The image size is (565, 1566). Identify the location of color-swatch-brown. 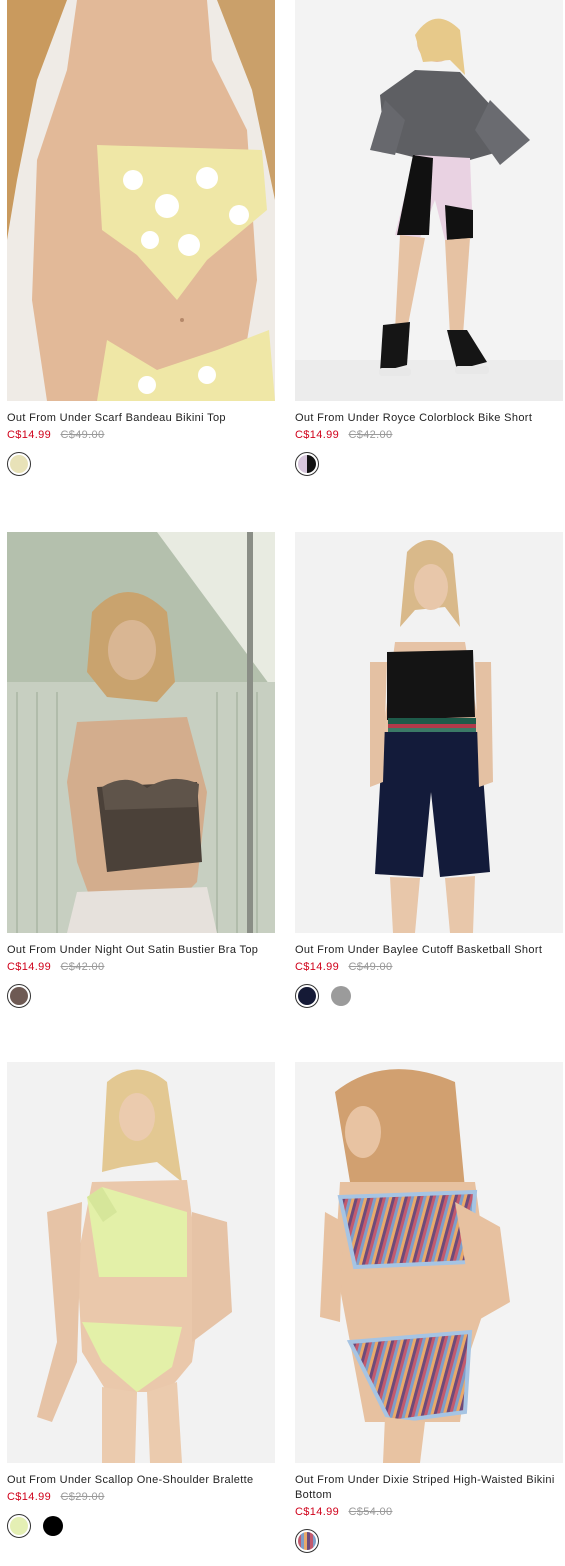
(19, 996).